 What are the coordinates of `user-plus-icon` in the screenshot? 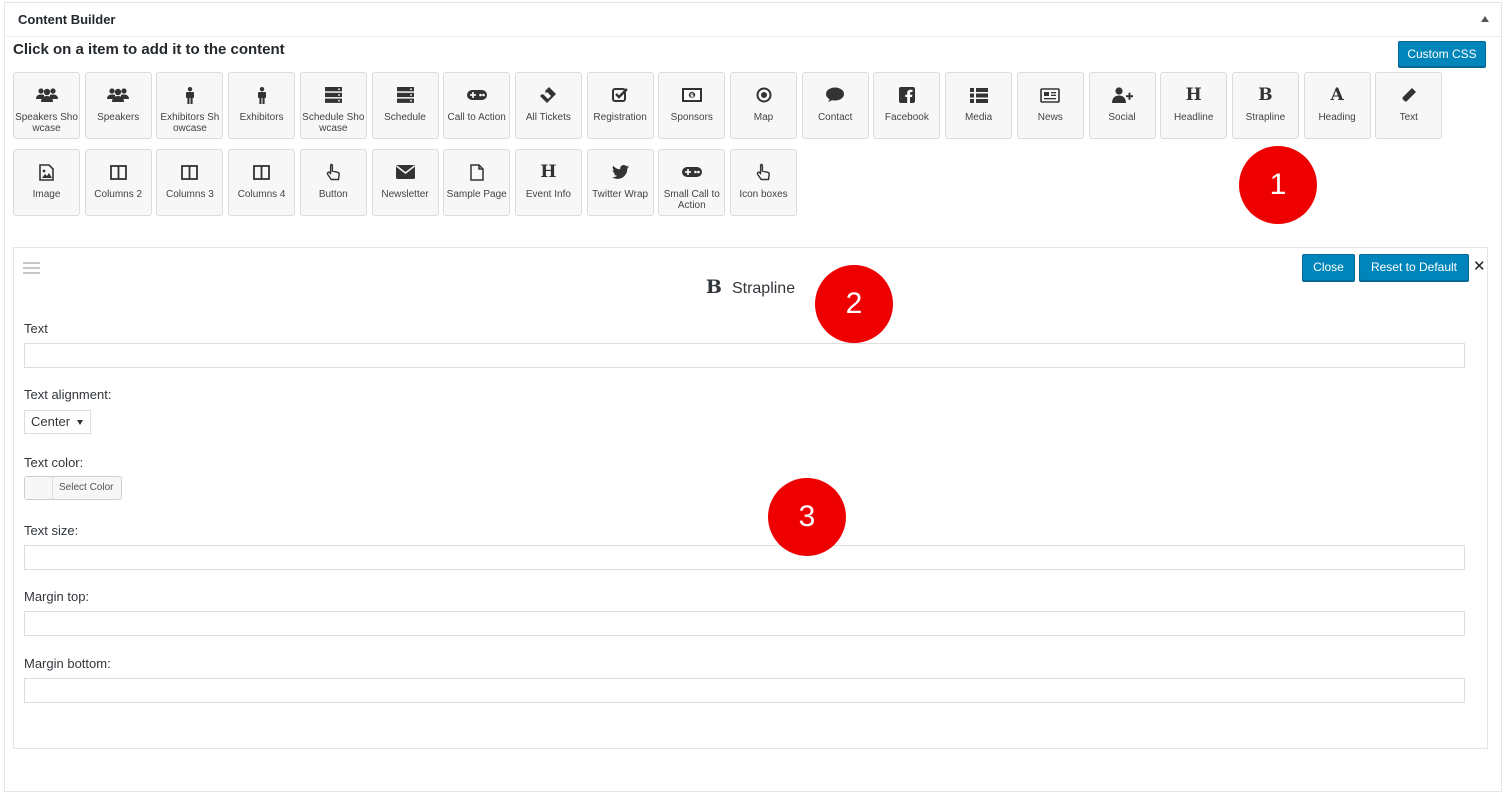 It's located at (1122, 95).